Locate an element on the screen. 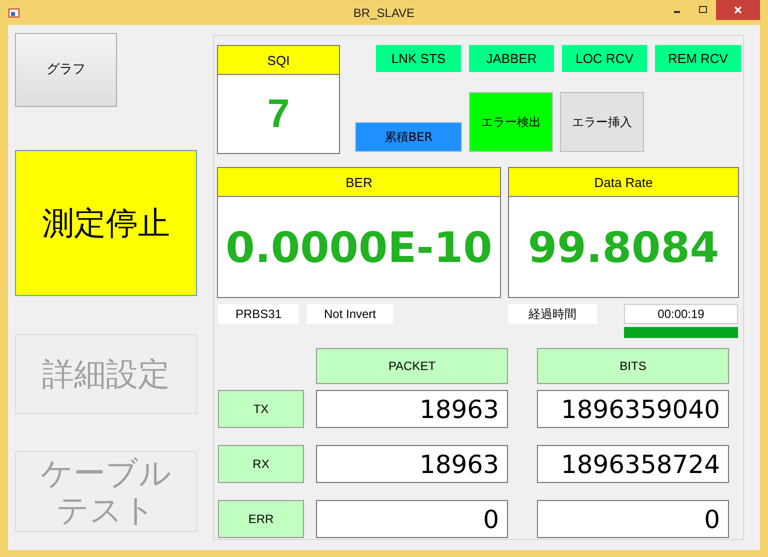 The height and width of the screenshot is (557, 768). mode-button: エラー挿入 is located at coordinates (602, 122).